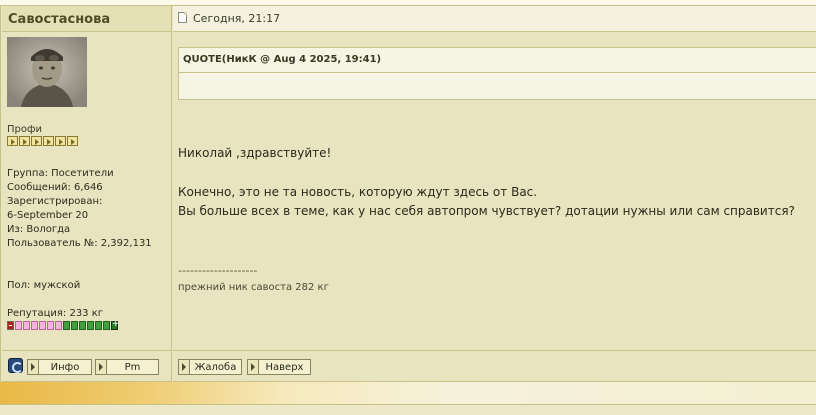 This screenshot has width=816, height=415. I want to click on info-button: Инфо, so click(59, 367).